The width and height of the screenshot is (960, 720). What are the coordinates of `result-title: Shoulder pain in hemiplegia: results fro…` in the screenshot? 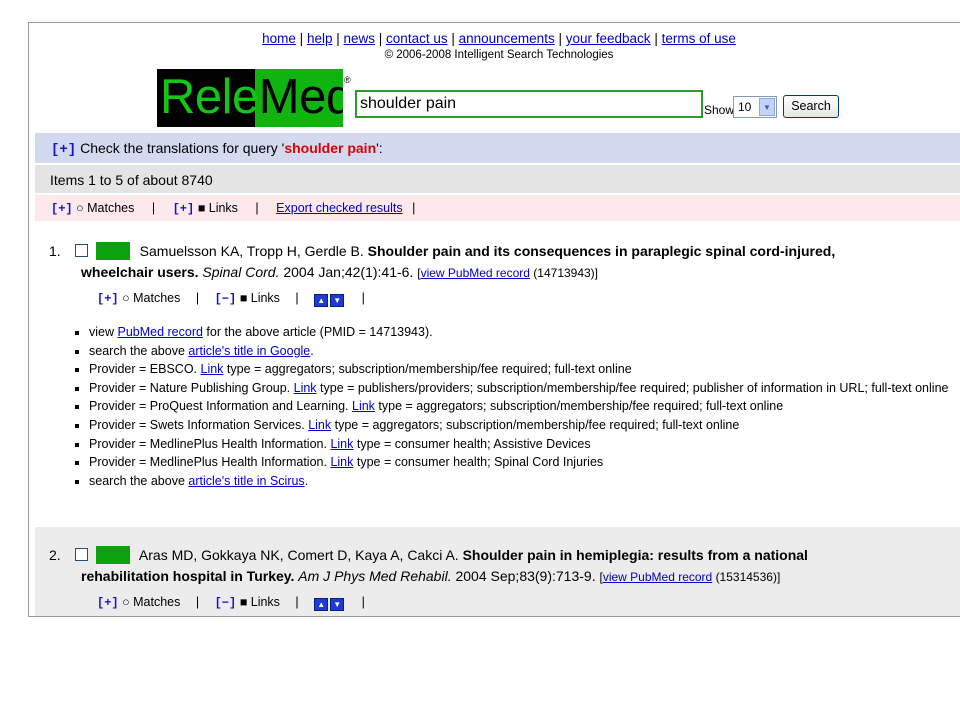 It's located at (635, 555).